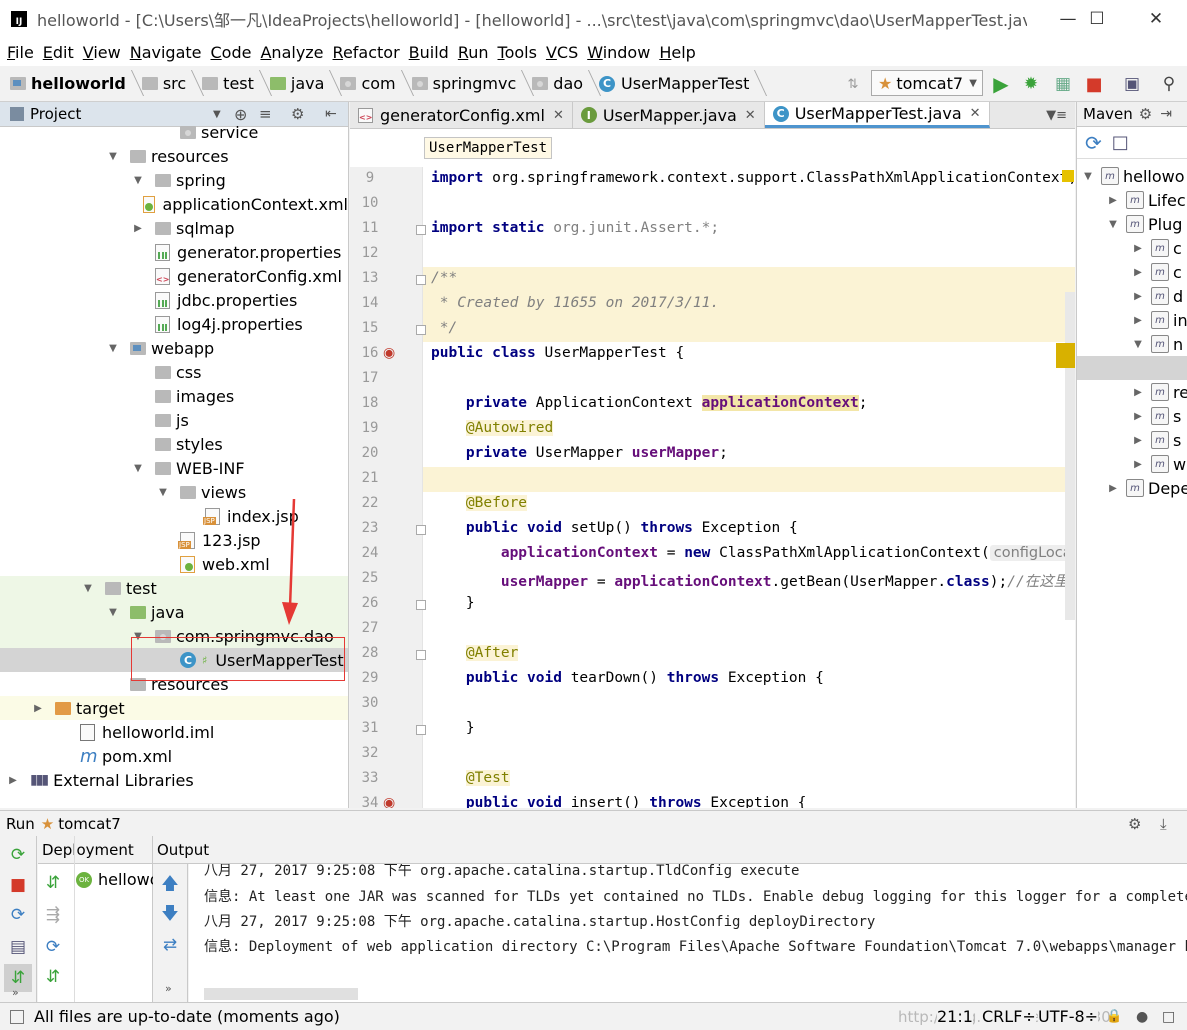 The height and width of the screenshot is (1030, 1187). What do you see at coordinates (170, 915) in the screenshot?
I see `arrow-down-icon: 🡇` at bounding box center [170, 915].